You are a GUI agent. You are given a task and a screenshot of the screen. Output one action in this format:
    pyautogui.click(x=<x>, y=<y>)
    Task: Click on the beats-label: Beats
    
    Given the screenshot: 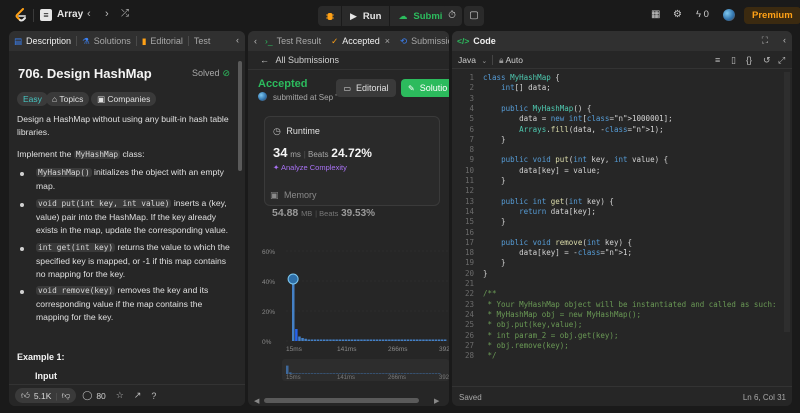 What is the action you would take?
    pyautogui.click(x=329, y=213)
    